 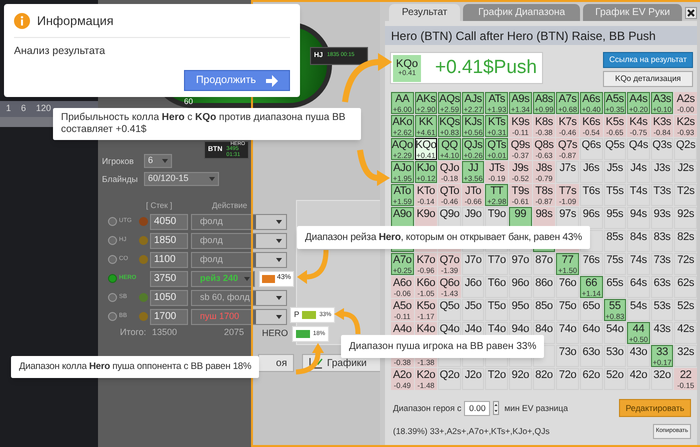 I want to click on session-cell-text: 120, so click(x=44, y=109).